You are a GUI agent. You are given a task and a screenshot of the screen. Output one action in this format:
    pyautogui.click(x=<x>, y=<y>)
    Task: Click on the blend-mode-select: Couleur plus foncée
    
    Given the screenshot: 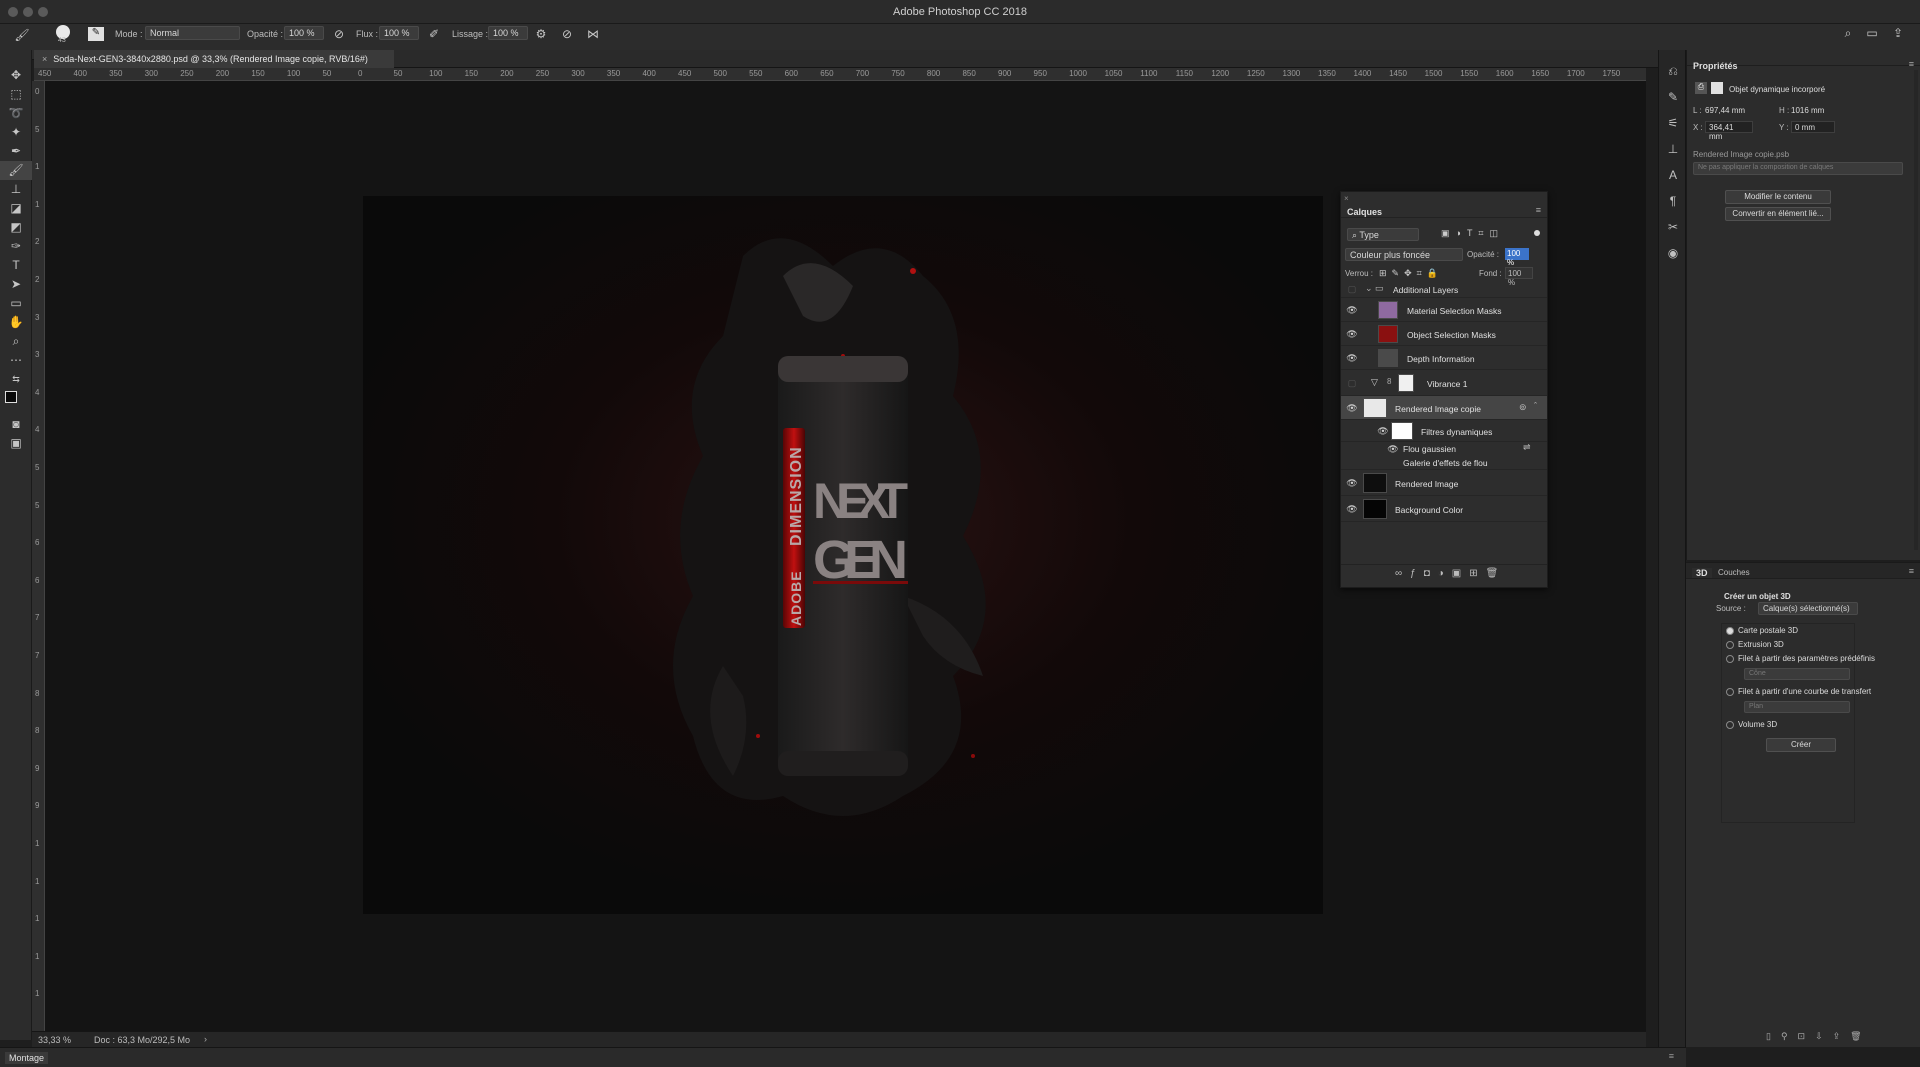 What is the action you would take?
    pyautogui.click(x=1404, y=254)
    